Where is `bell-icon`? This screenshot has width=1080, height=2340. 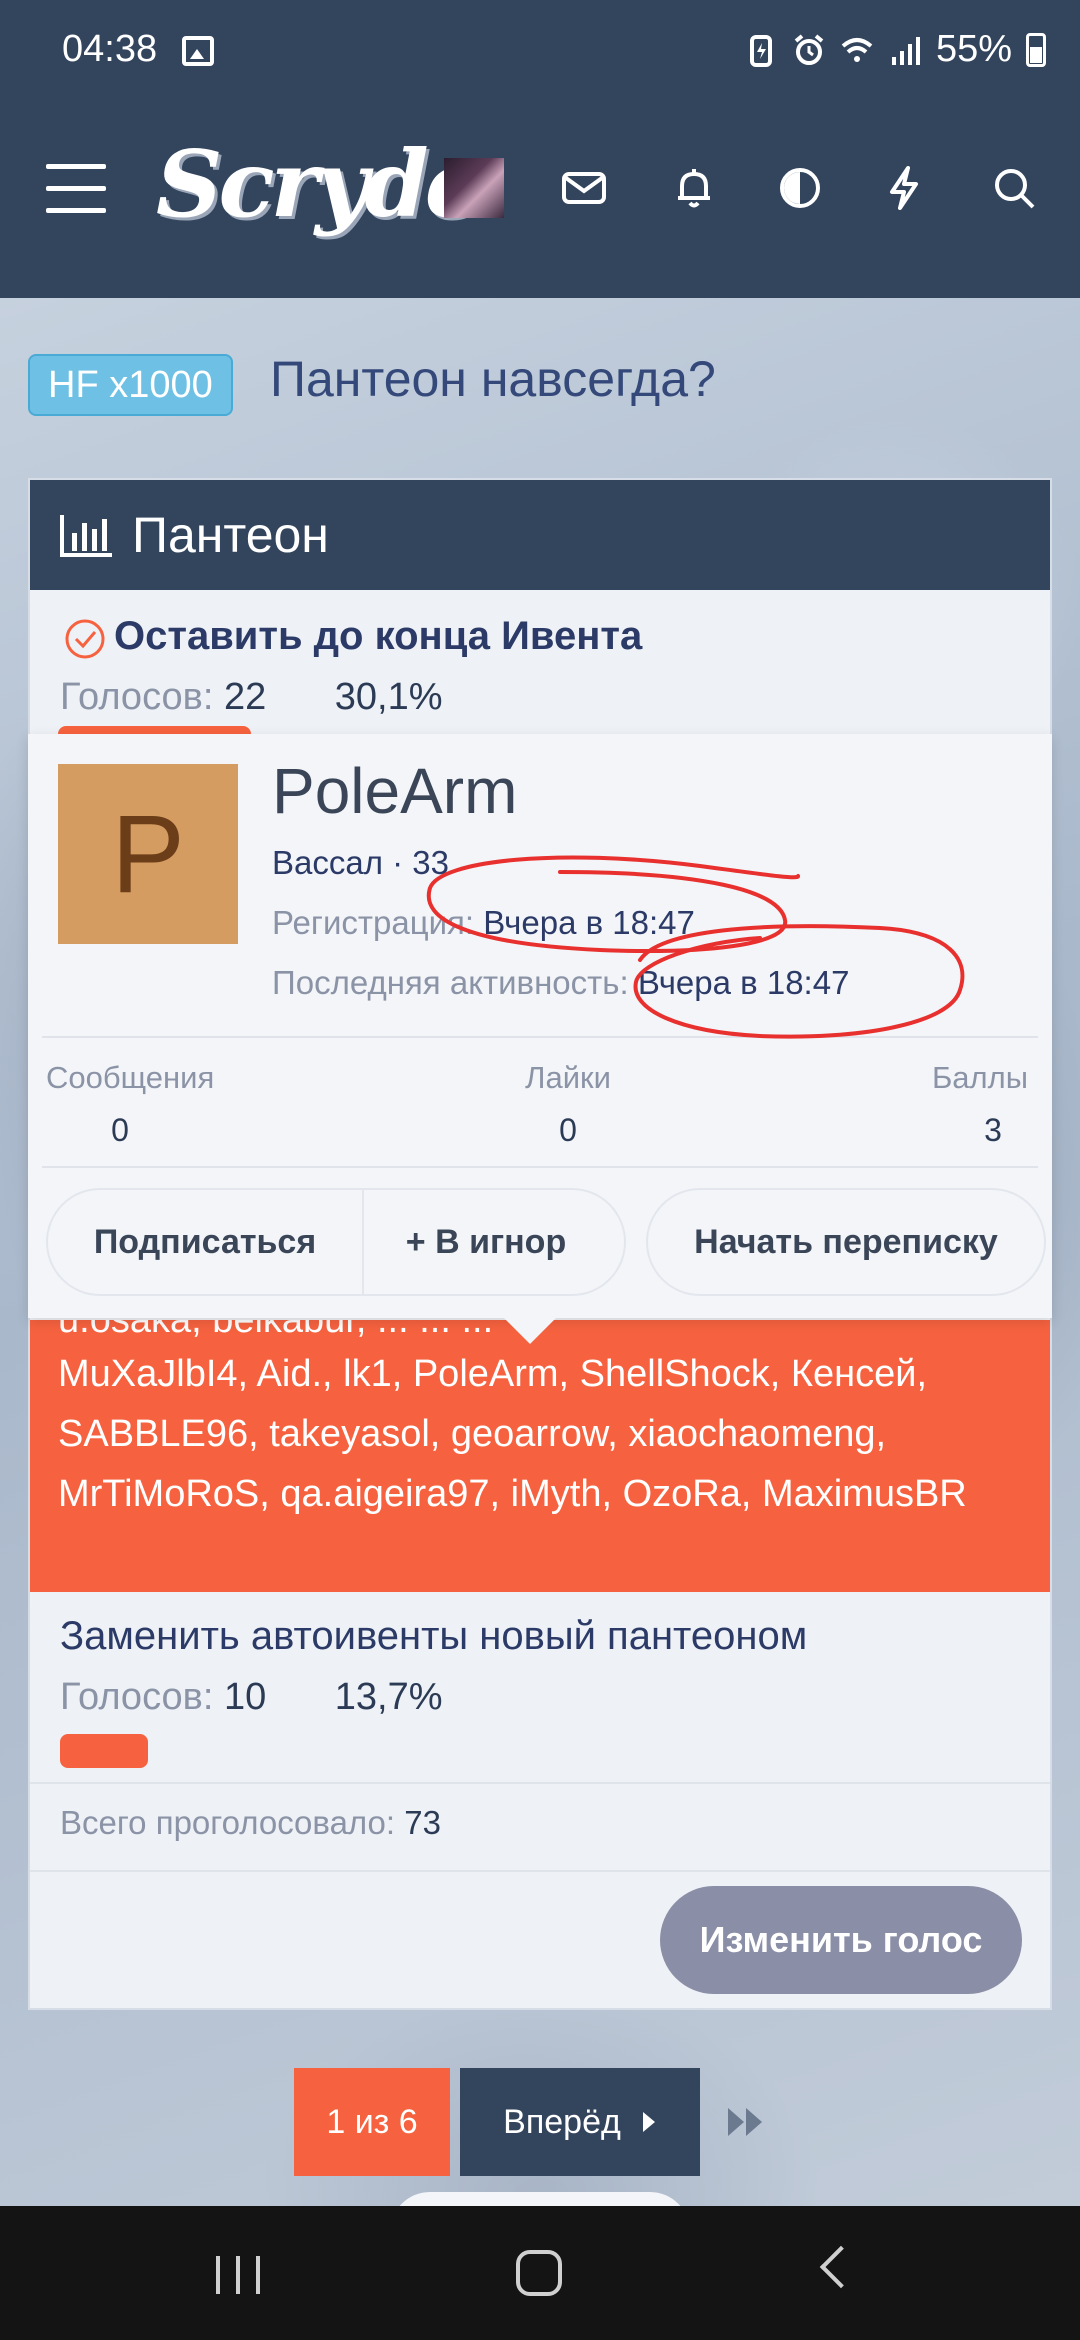
bell-icon is located at coordinates (694, 188).